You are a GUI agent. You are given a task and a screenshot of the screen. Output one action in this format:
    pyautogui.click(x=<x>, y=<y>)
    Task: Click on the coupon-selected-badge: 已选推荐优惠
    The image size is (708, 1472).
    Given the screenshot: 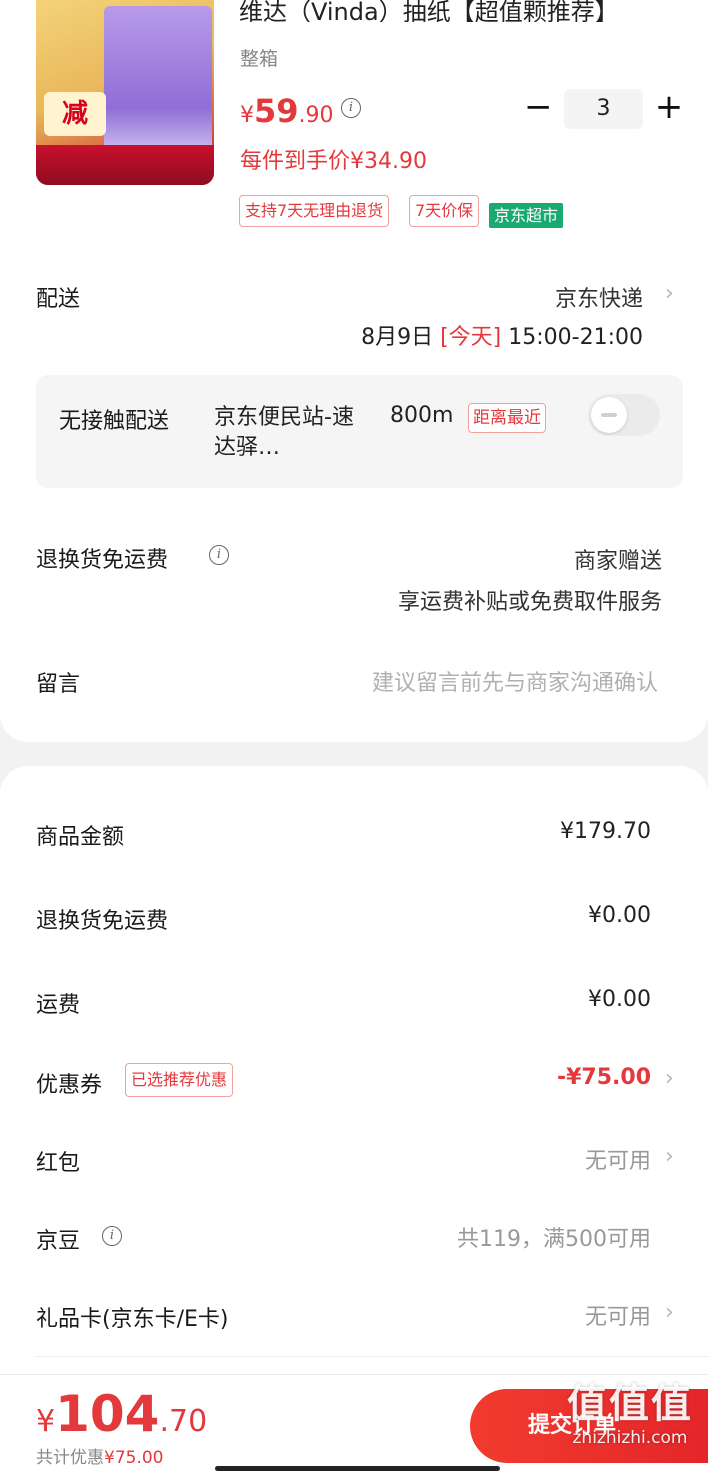 What is the action you would take?
    pyautogui.click(x=179, y=1080)
    